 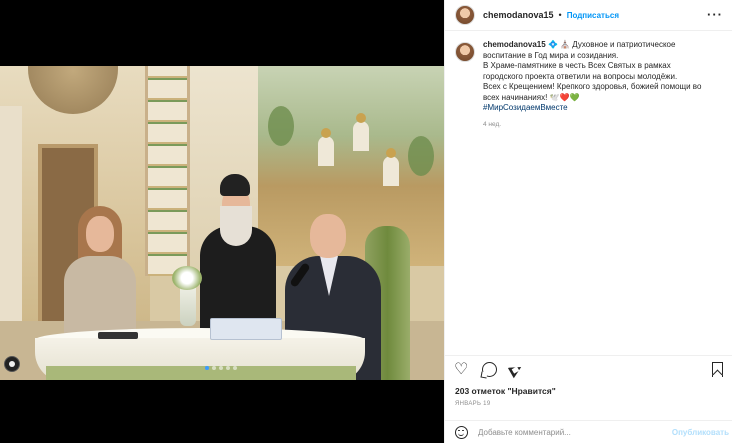 What do you see at coordinates (505, 391) in the screenshot?
I see `likes-count: 203 отметок "Нравится"` at bounding box center [505, 391].